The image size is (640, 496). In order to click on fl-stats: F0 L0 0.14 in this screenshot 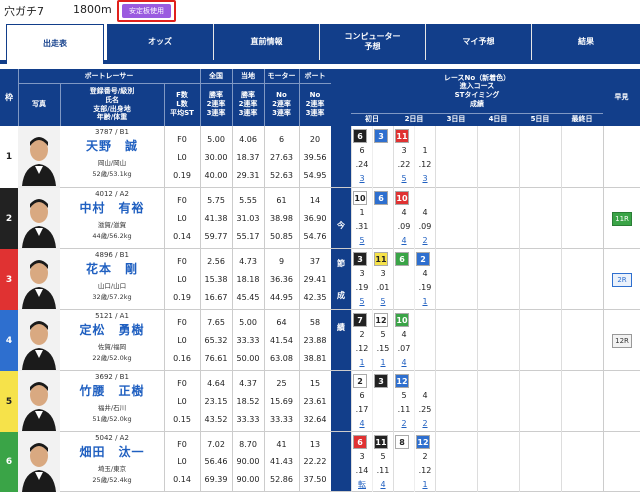, I will do `click(182, 218)`.